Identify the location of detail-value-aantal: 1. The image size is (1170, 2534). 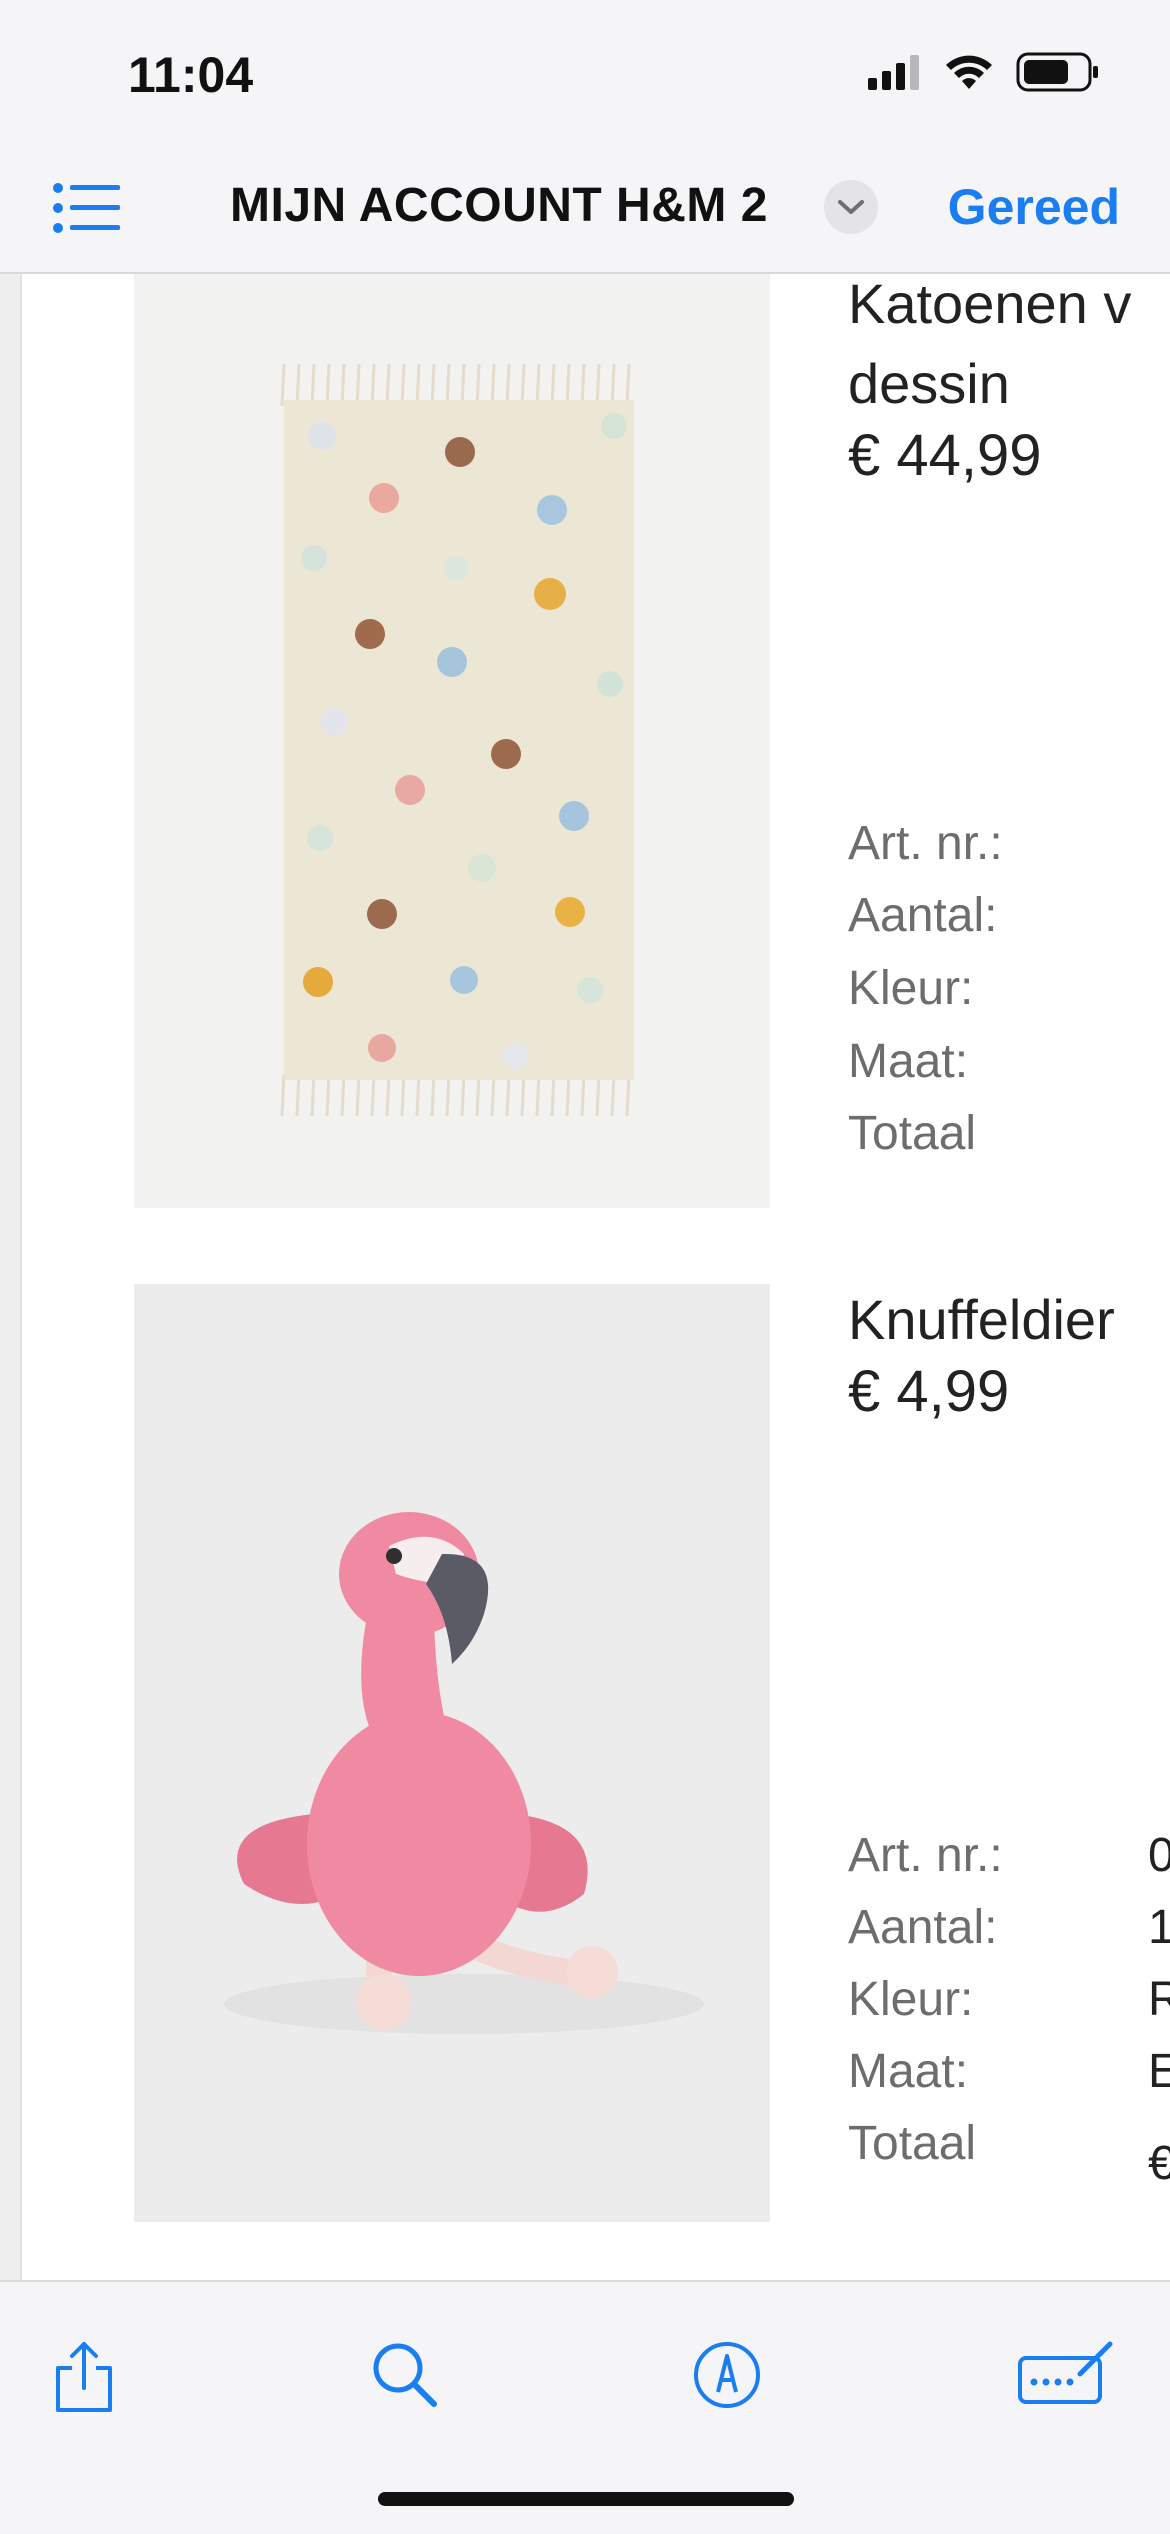
(1159, 1927).